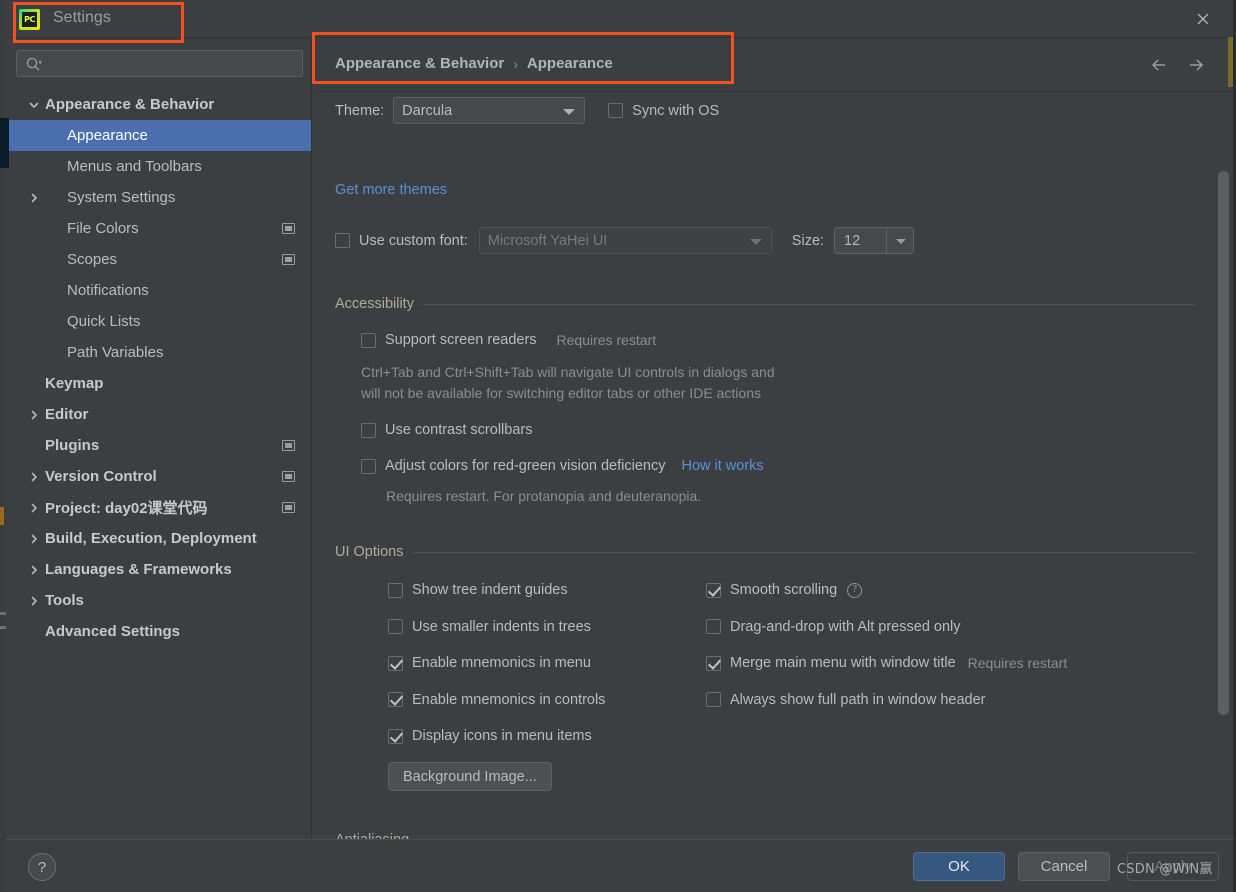 Image resolution: width=1236 pixels, height=892 pixels. I want to click on always-show-full-path-in-window-header-checkbox, so click(713, 699).